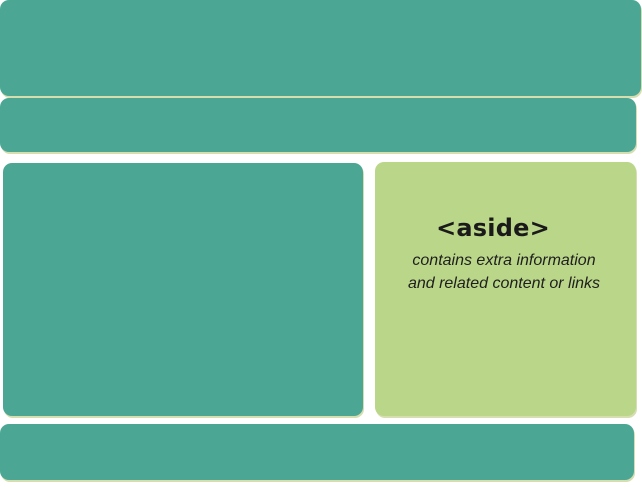 The width and height of the screenshot is (642, 488). What do you see at coordinates (493, 228) in the screenshot?
I see `aside-title: <aside>` at bounding box center [493, 228].